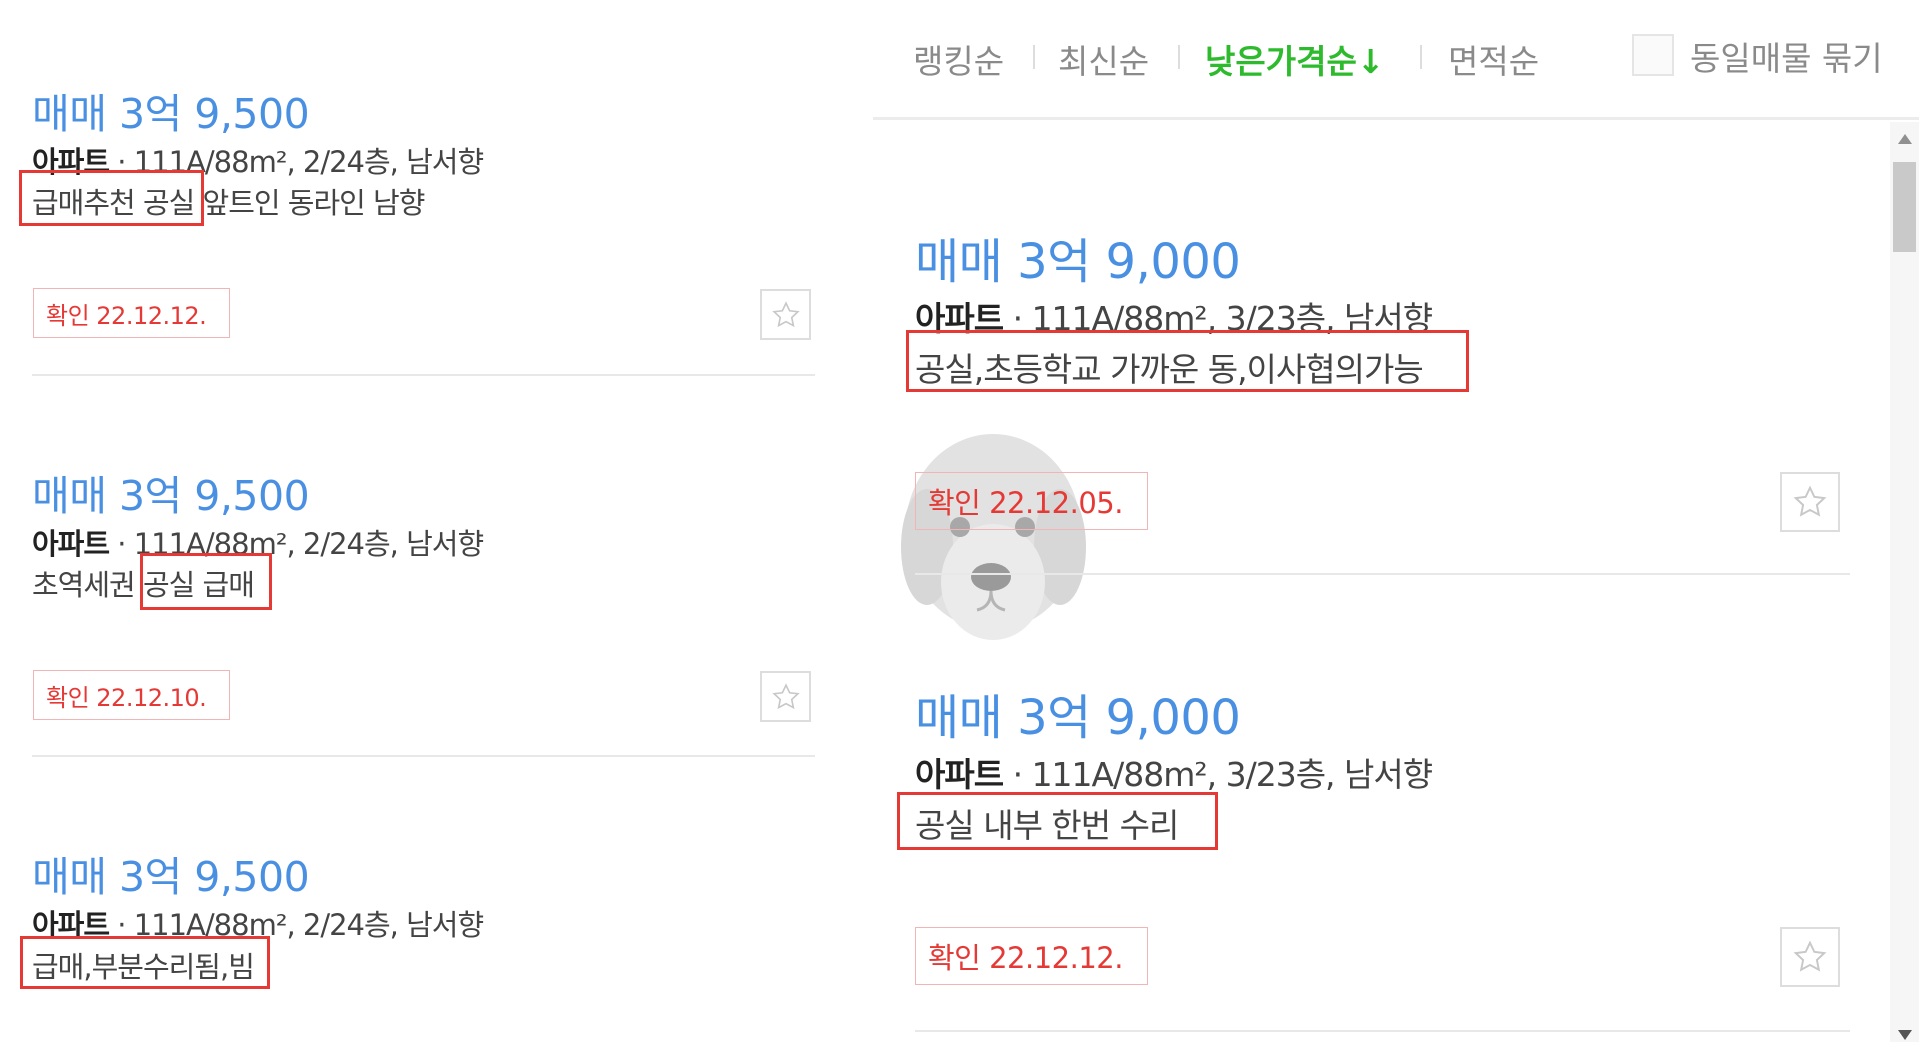 This screenshot has width=1932, height=1064. What do you see at coordinates (1904, 582) in the screenshot?
I see `scrollbar-track` at bounding box center [1904, 582].